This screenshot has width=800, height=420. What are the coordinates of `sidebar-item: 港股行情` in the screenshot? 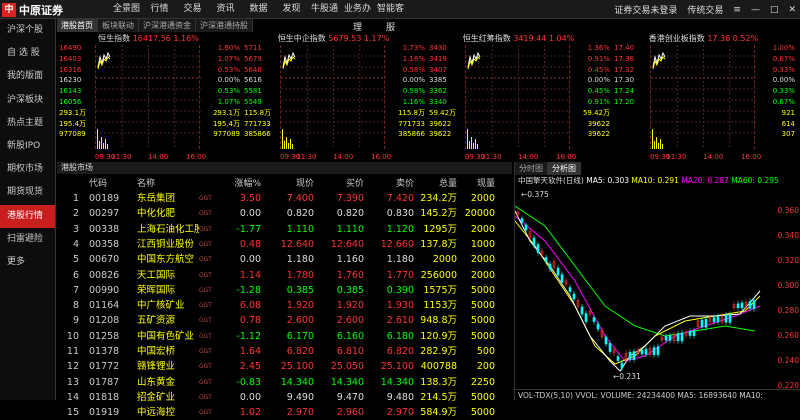 It's located at (27, 216).